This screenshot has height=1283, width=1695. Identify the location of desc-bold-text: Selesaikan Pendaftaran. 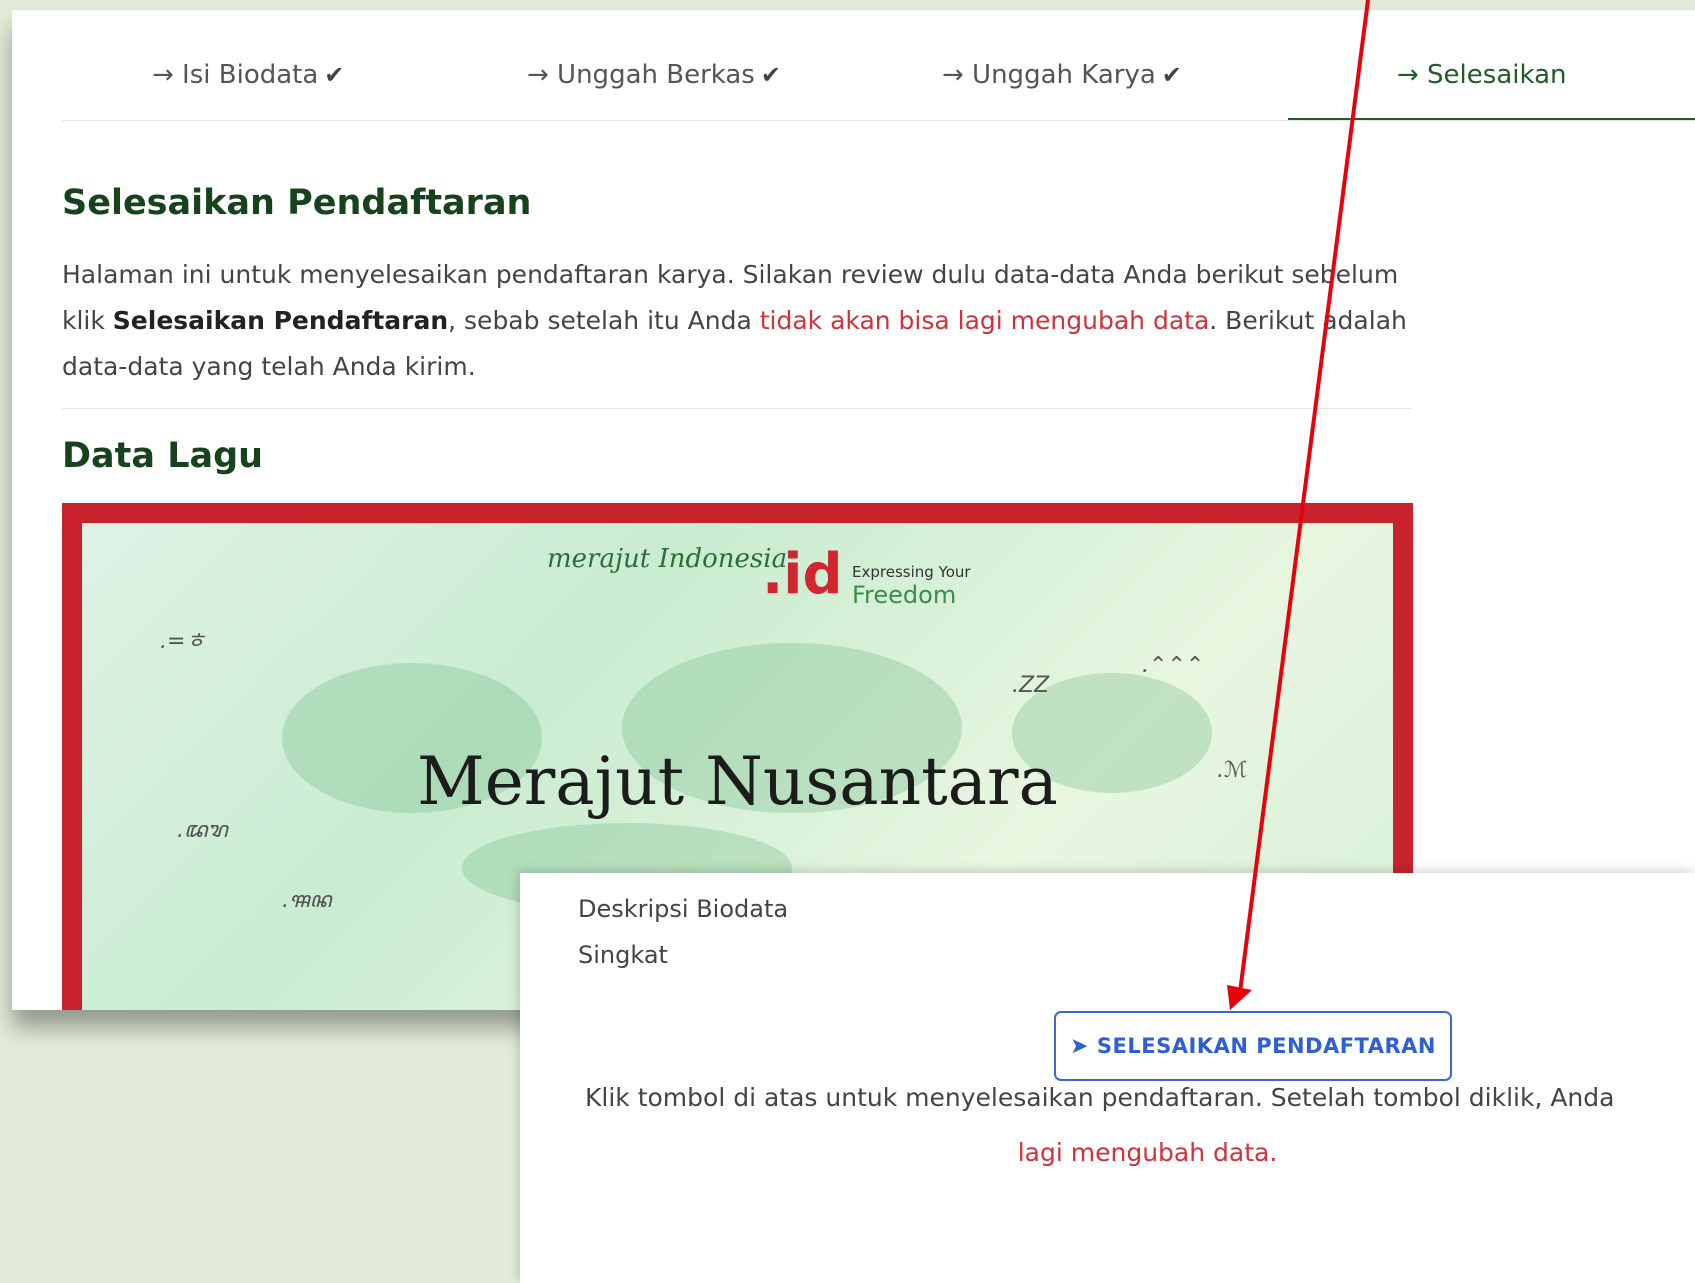
(280, 320).